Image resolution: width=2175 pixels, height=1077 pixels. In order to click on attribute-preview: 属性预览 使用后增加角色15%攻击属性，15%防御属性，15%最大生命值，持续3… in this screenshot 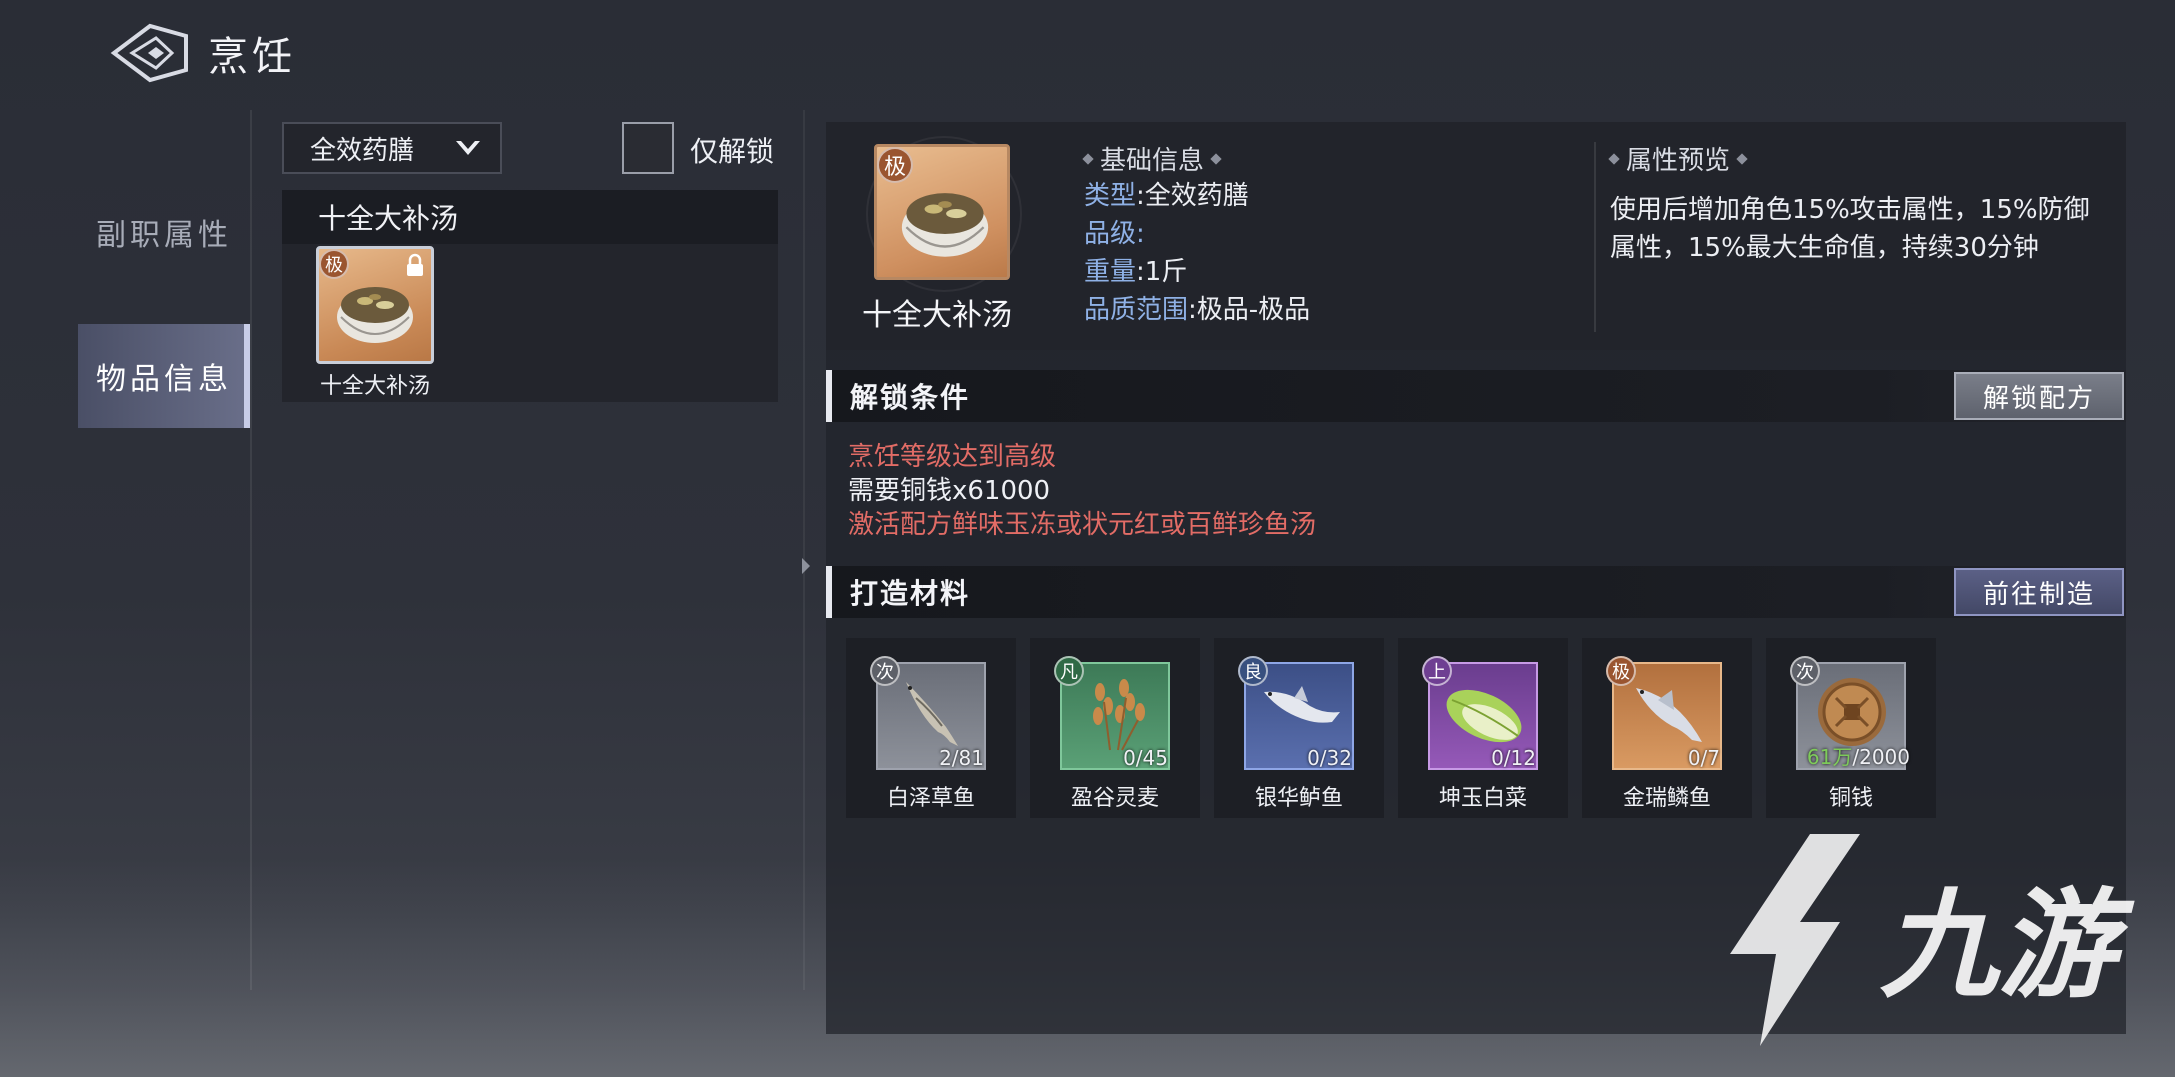, I will do `click(1859, 203)`.